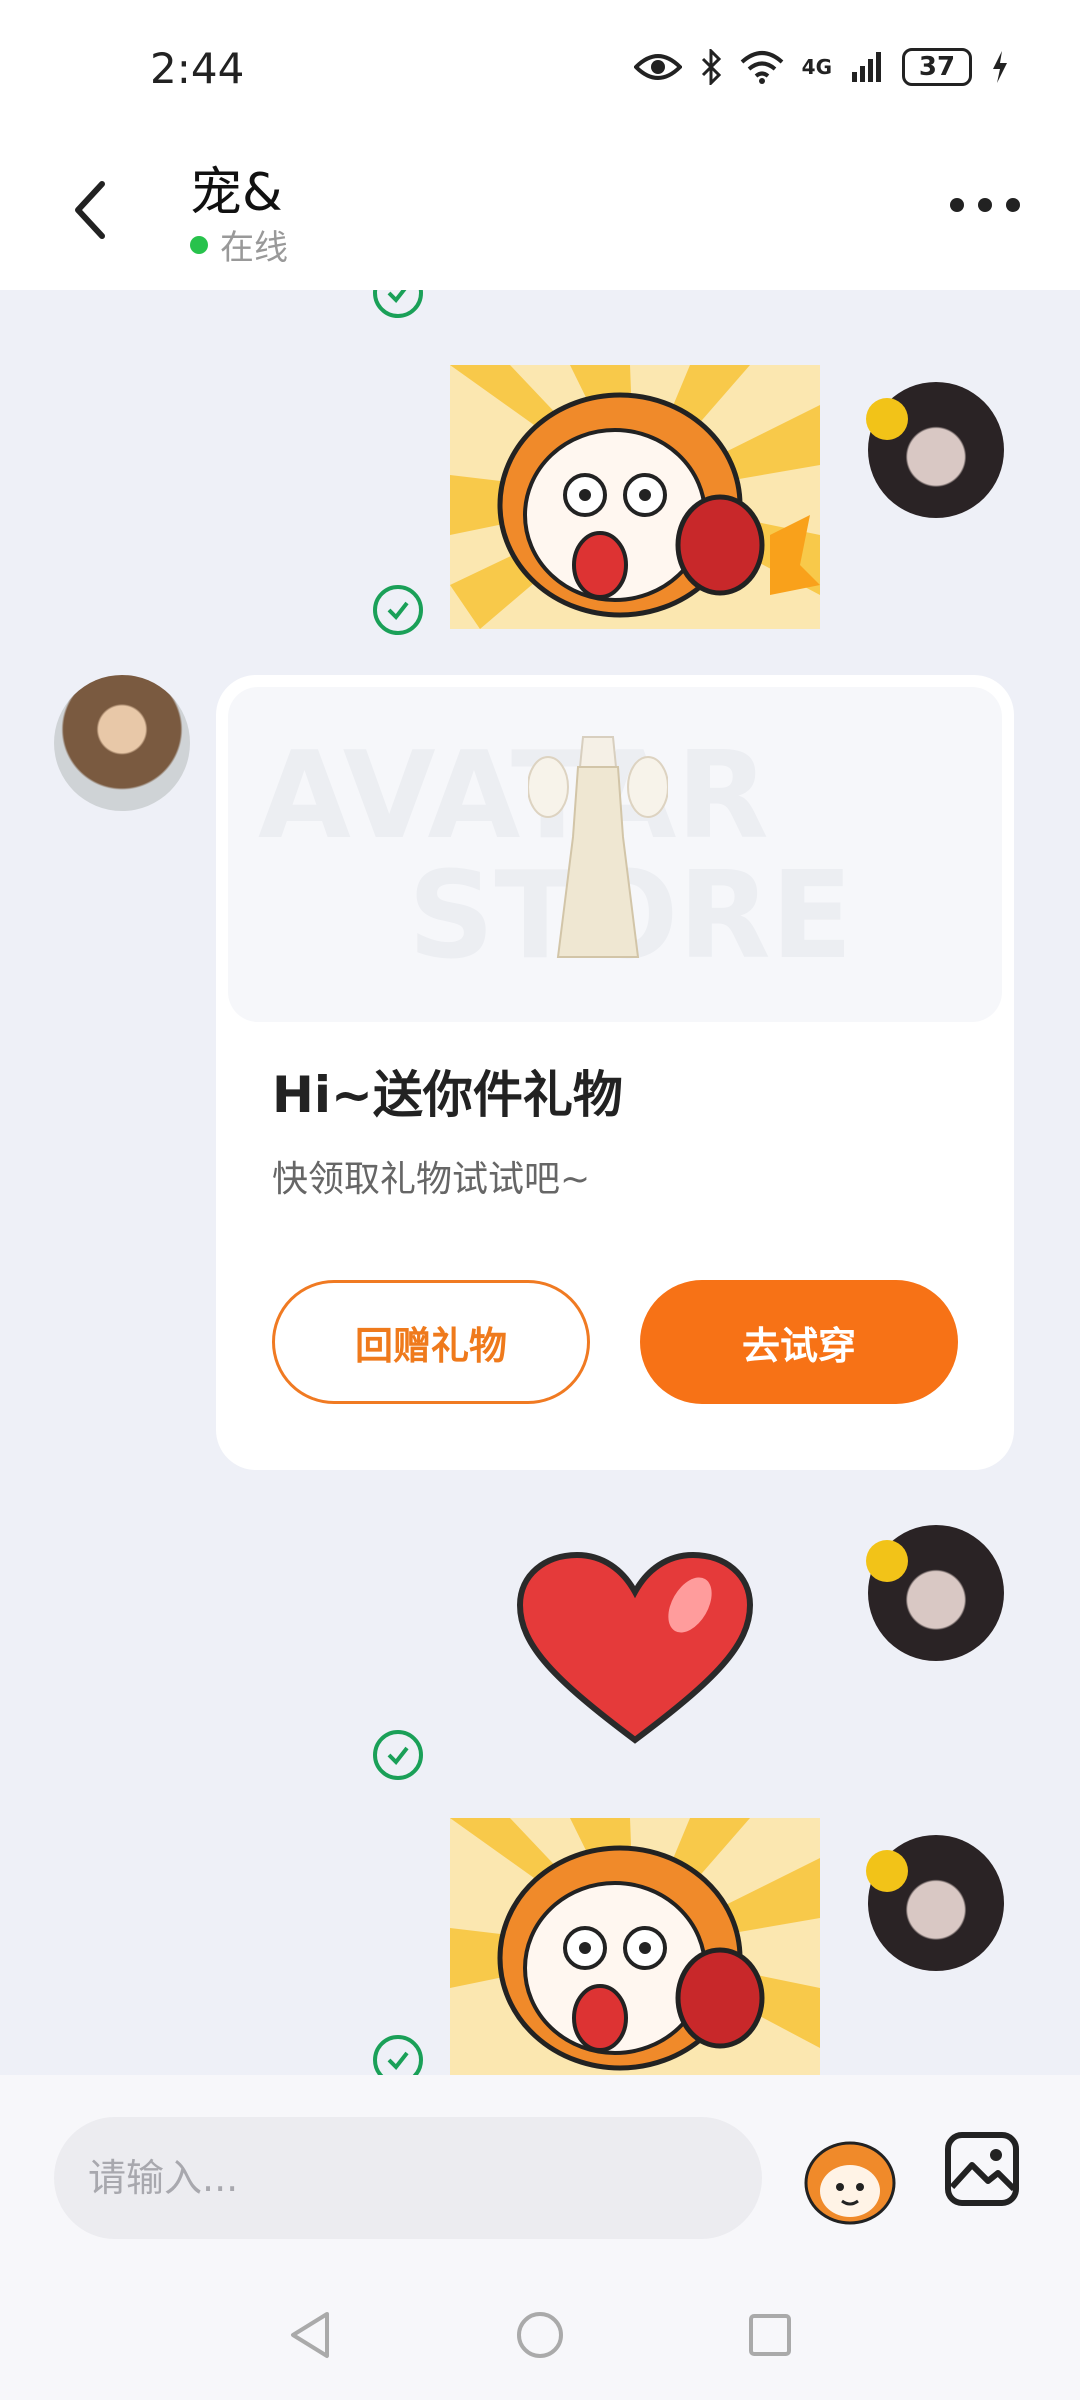 The height and width of the screenshot is (2400, 1080). I want to click on gift-subtitle: 快领取礼物试试吧~, so click(431, 1179).